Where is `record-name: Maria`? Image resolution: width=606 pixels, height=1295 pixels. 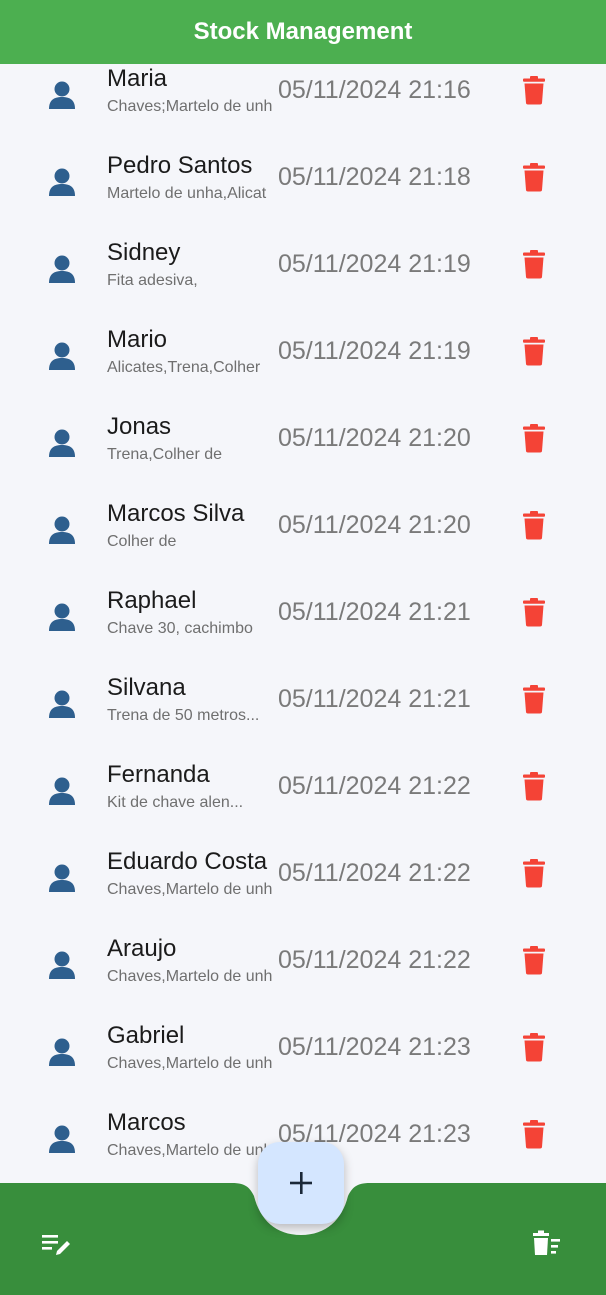 record-name: Maria is located at coordinates (137, 78).